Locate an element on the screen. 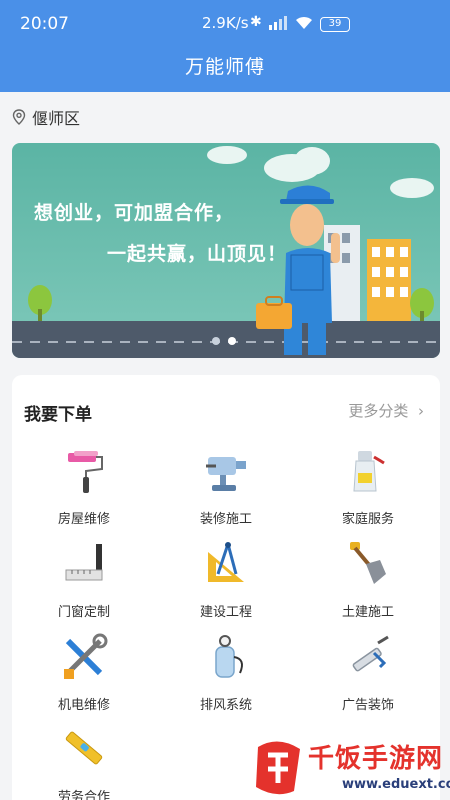 The image size is (450, 800). banner-text-line1: 想创业，可加盟合作， is located at coordinates (134, 213).